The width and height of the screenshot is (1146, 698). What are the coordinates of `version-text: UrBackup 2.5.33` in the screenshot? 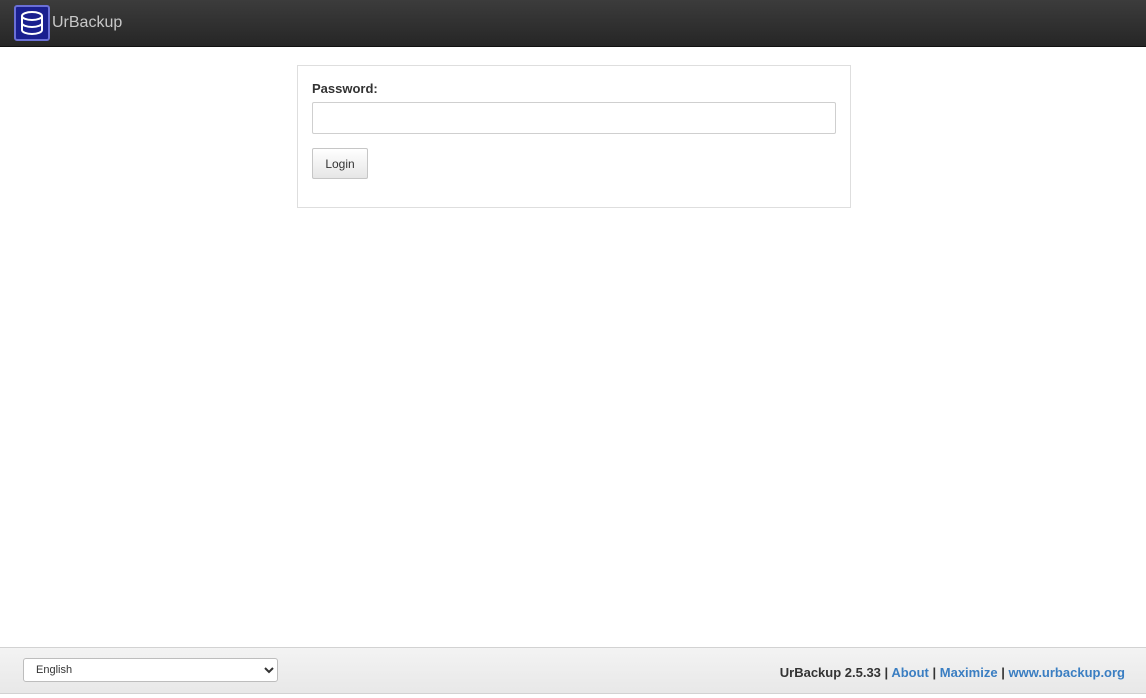 It's located at (830, 672).